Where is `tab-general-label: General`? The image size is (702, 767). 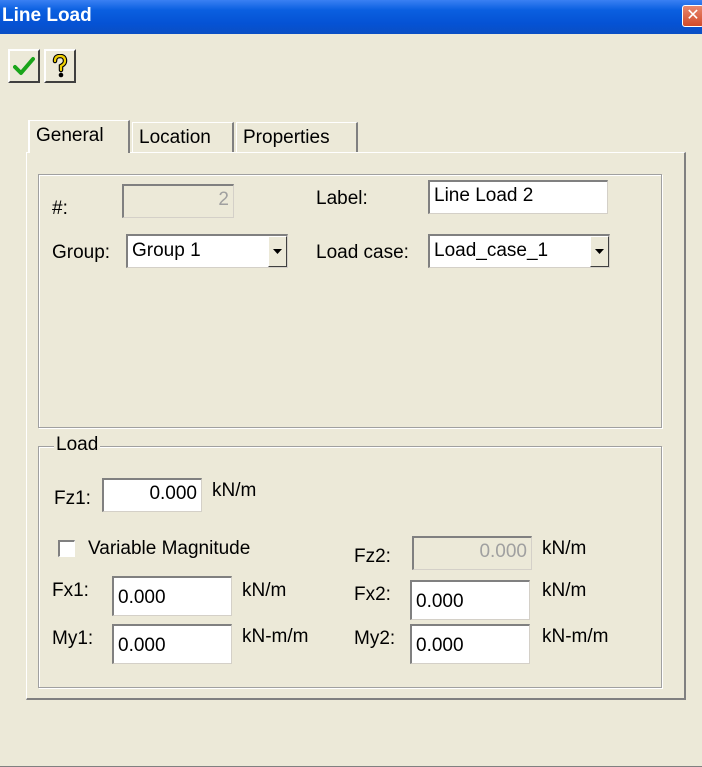 tab-general-label: General is located at coordinates (70, 135).